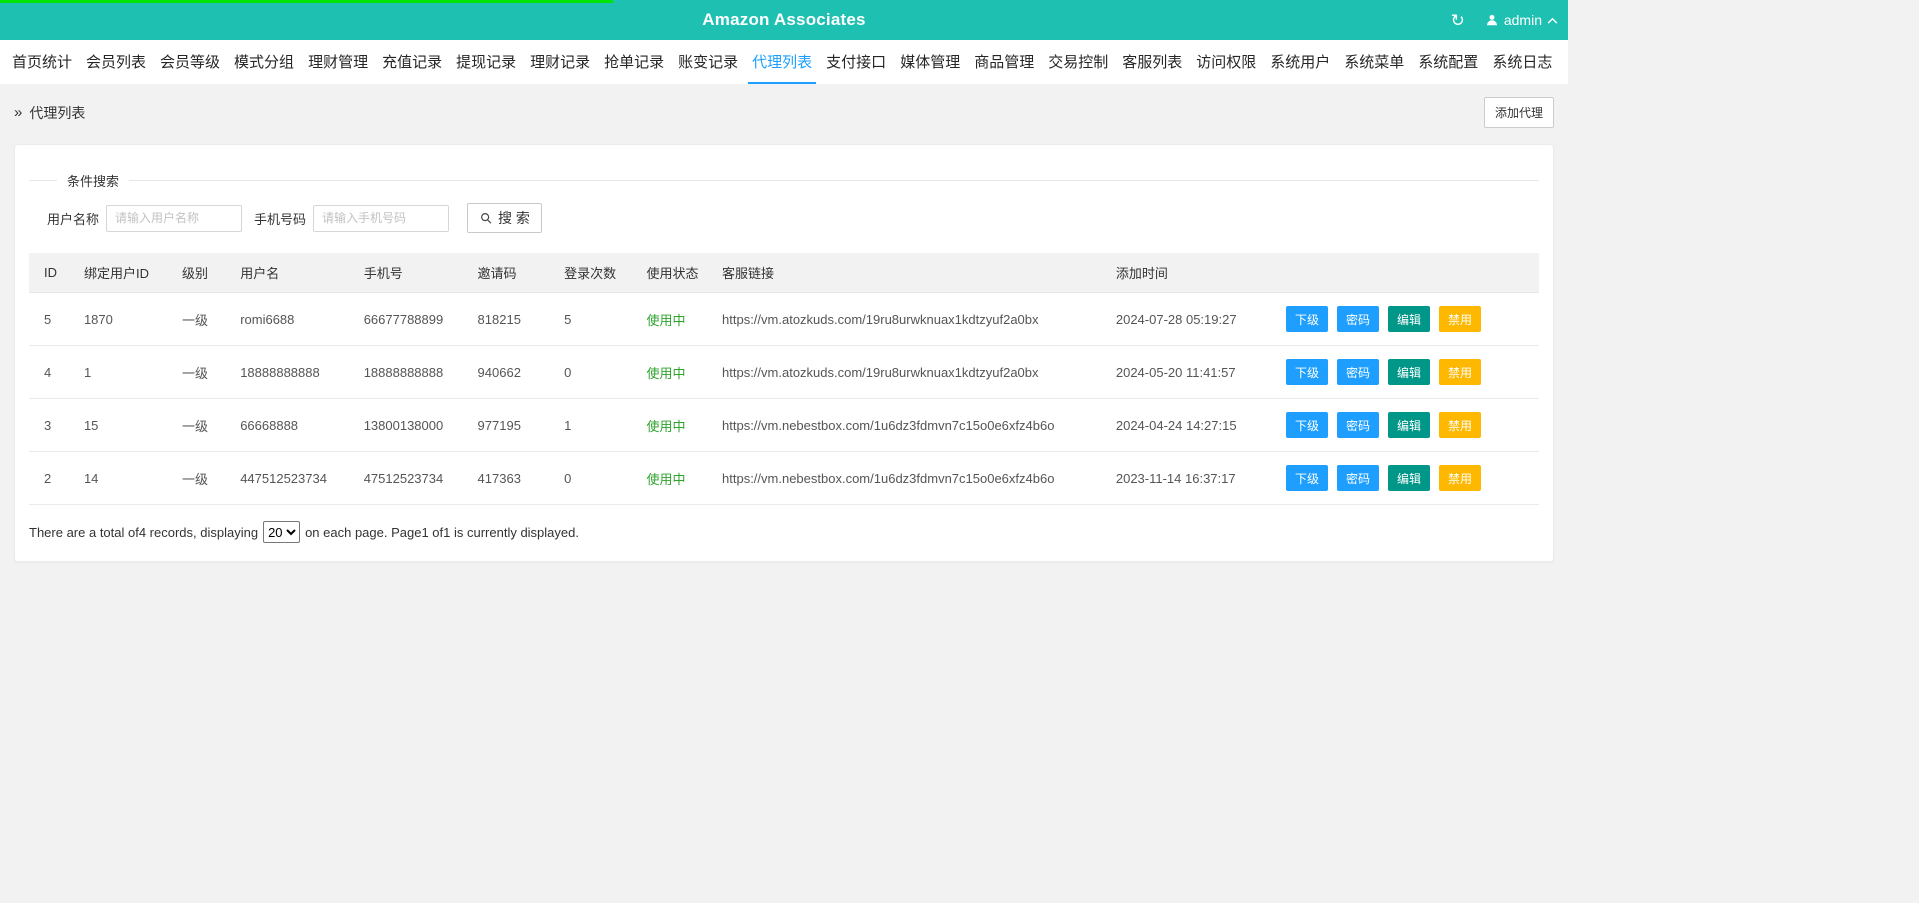  I want to click on refresh-icon: ↻, so click(1458, 20).